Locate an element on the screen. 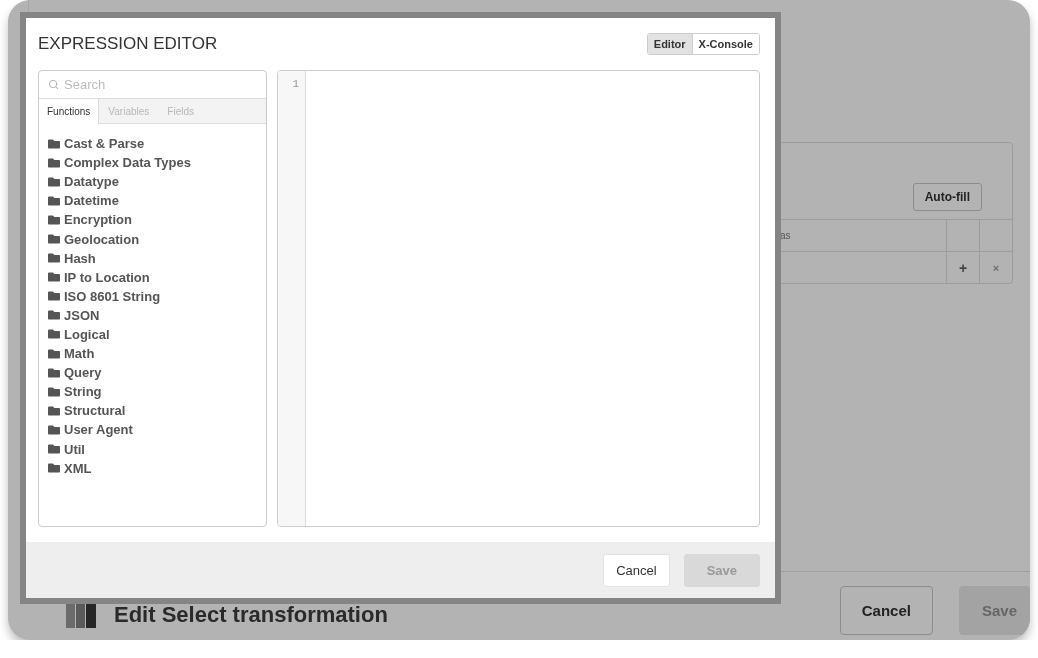  tab: Functions is located at coordinates (69, 111).